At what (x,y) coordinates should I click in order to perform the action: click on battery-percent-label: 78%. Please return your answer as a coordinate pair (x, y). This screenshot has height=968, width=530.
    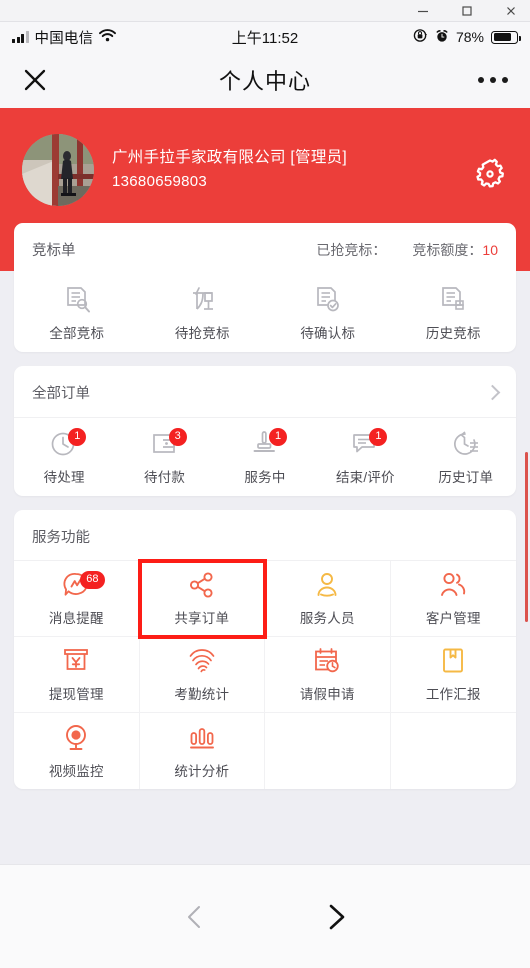
    Looking at the image, I should click on (469, 37).